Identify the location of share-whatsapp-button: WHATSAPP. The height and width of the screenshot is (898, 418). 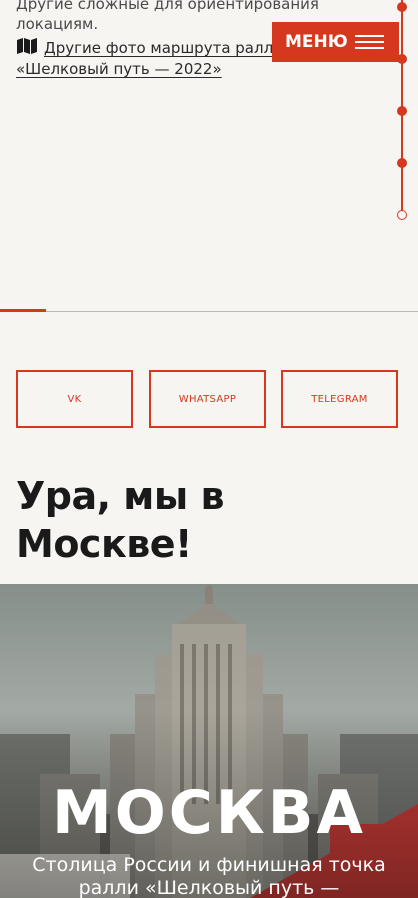
(207, 399).